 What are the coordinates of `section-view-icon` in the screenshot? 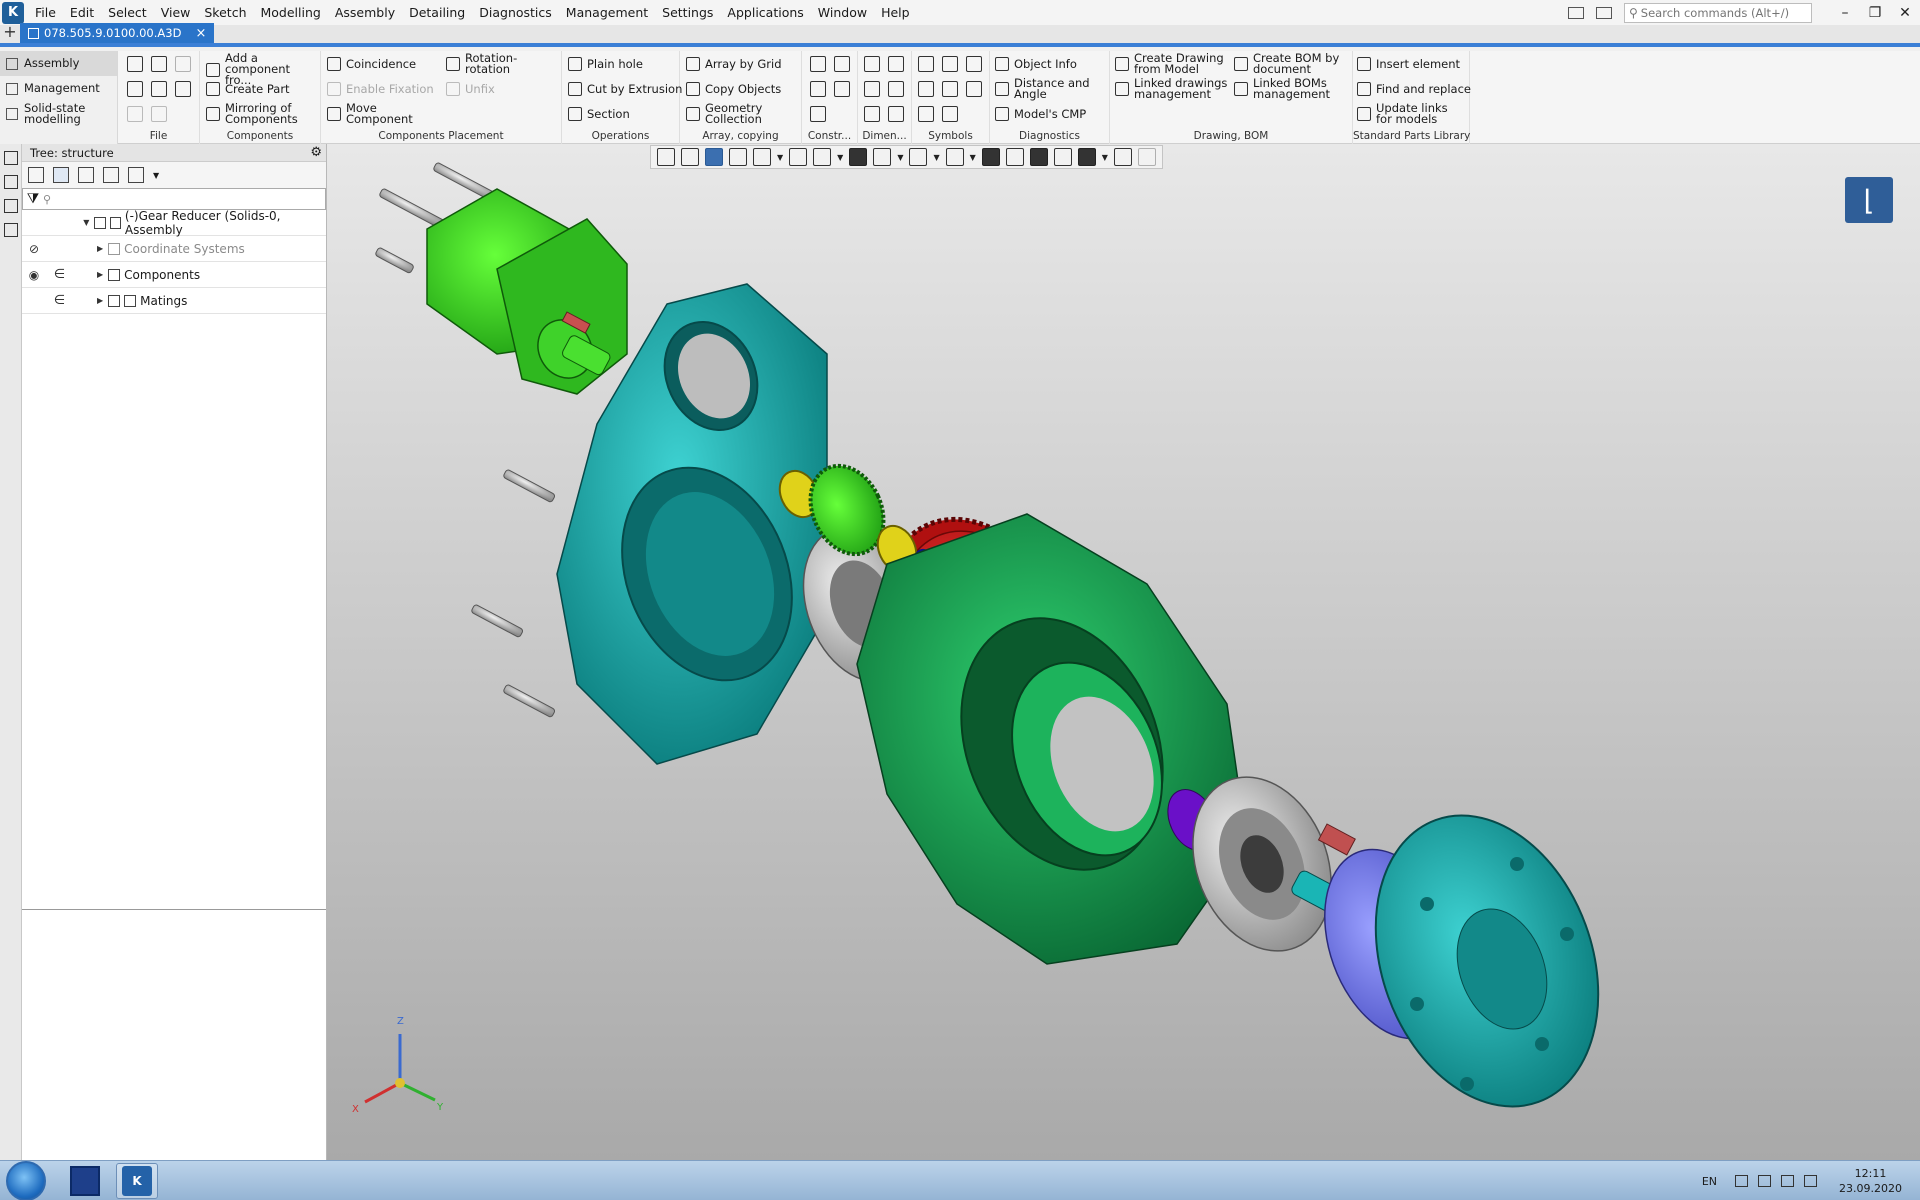 It's located at (1014, 157).